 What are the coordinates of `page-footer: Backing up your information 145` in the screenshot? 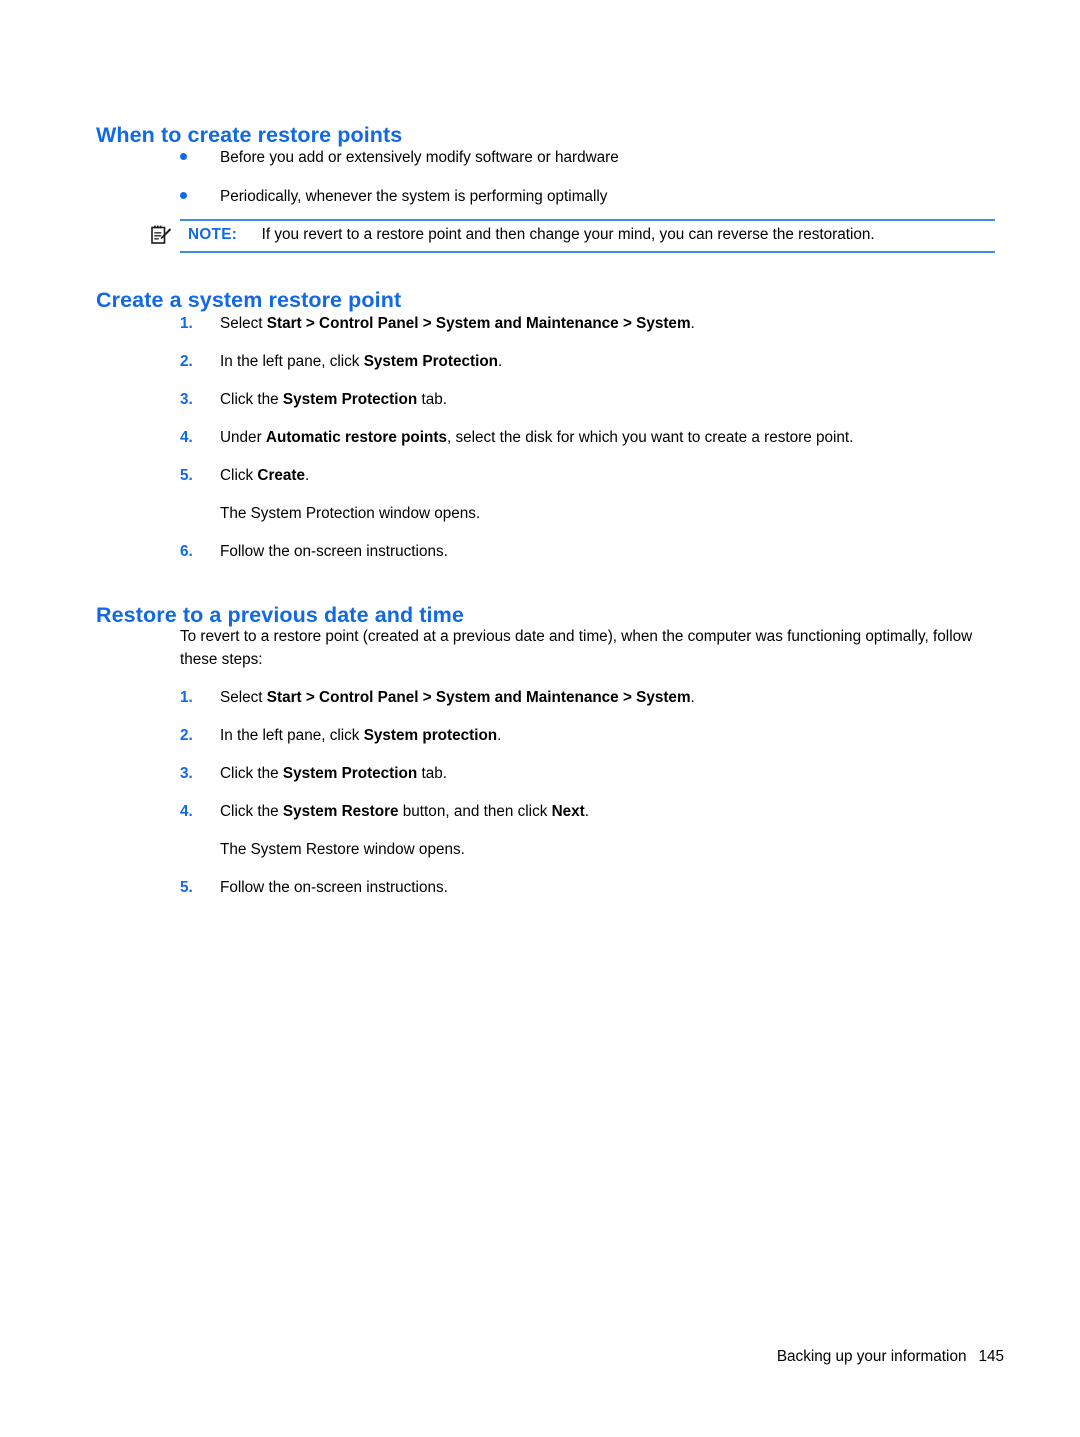 It's located at (502, 1357).